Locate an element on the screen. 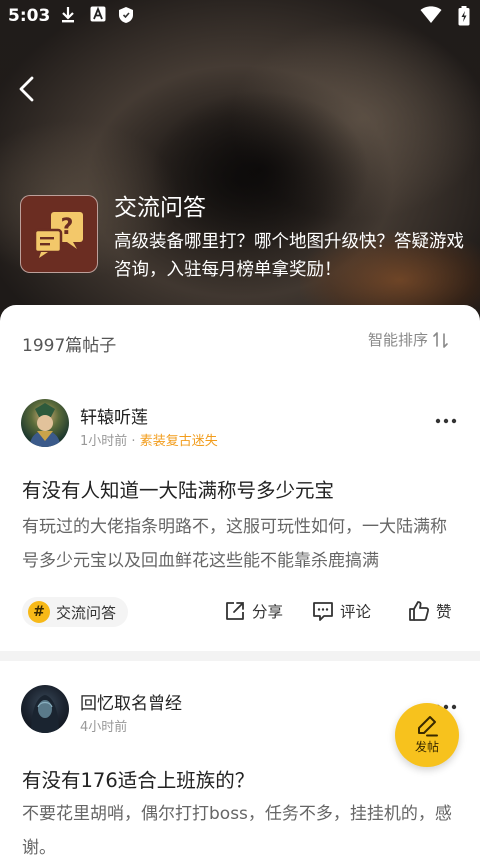 The width and height of the screenshot is (480, 855). post-title: 有没有176适合上班族的？ is located at coordinates (138, 778).